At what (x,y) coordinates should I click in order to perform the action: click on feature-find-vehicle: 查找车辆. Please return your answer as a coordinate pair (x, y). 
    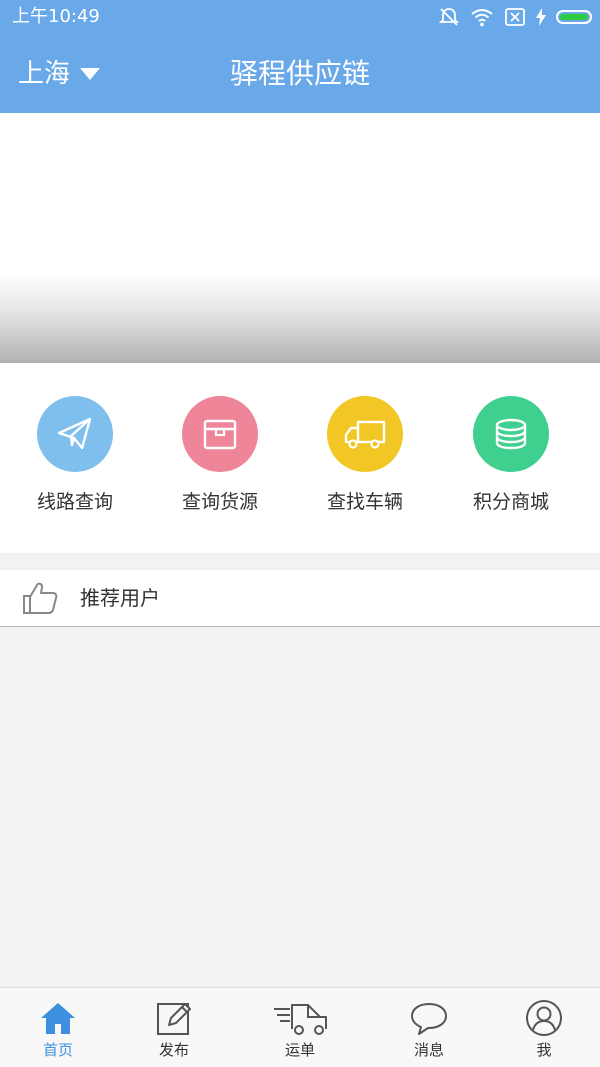
    Looking at the image, I should click on (365, 461).